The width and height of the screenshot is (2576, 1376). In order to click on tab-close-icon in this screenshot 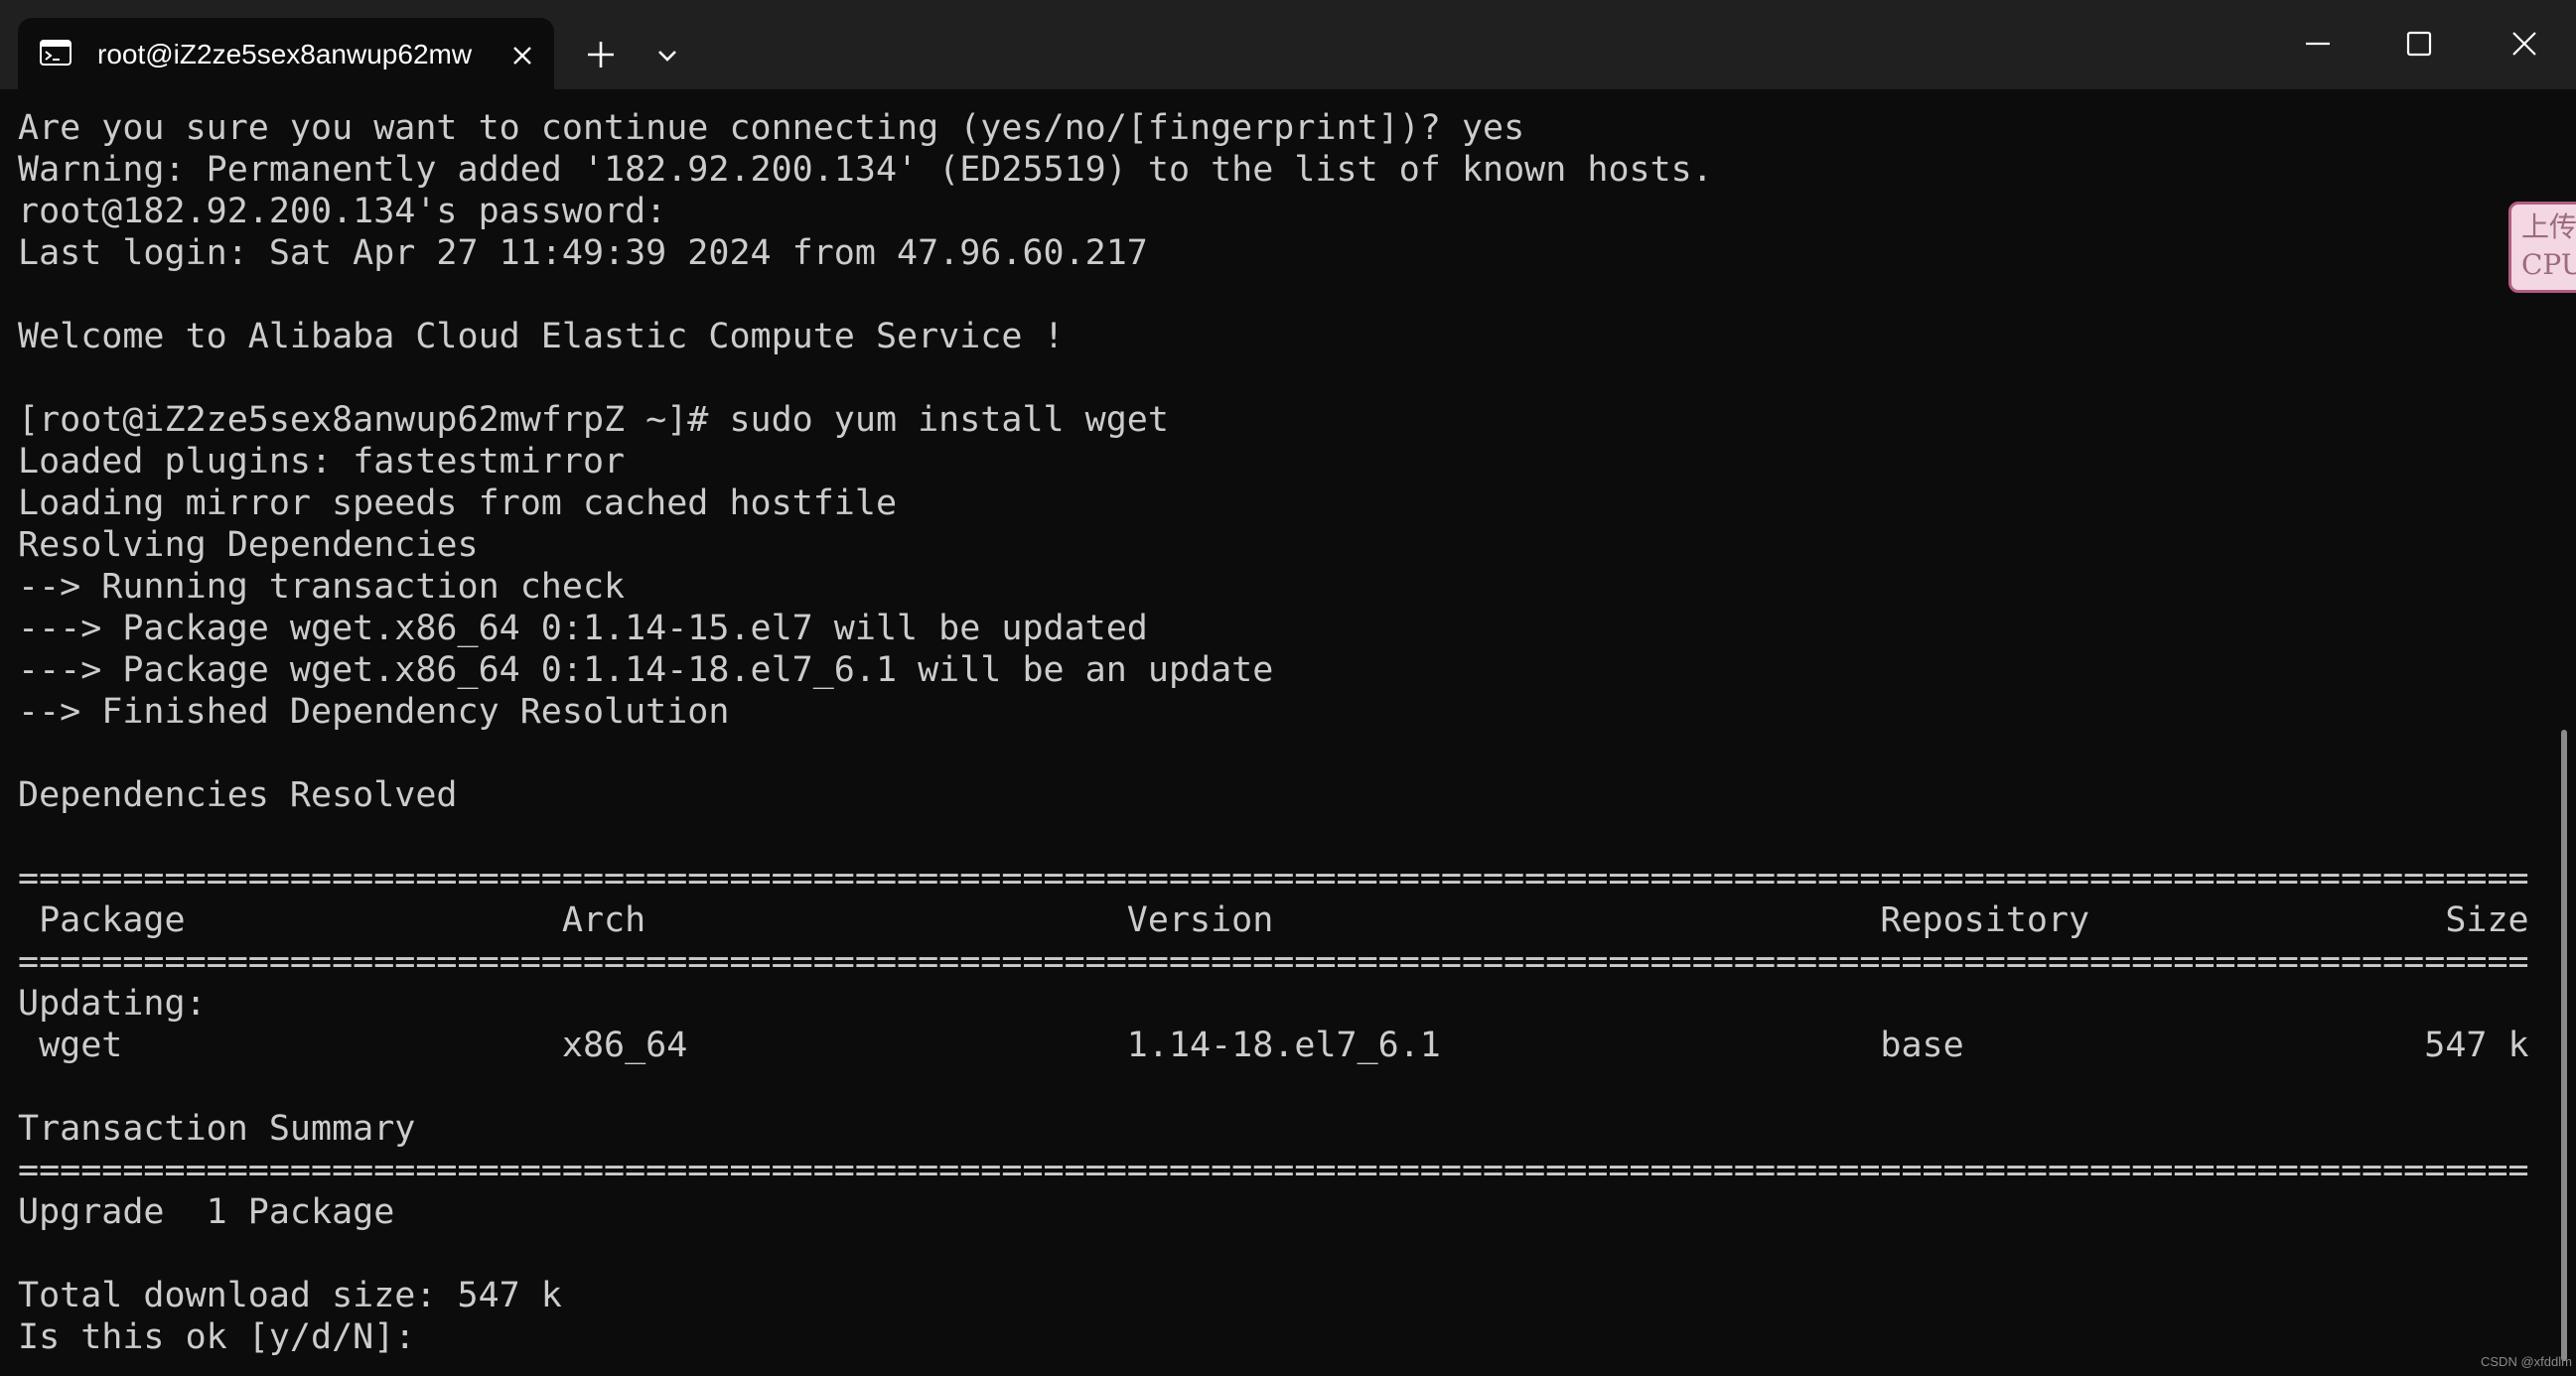, I will do `click(522, 55)`.